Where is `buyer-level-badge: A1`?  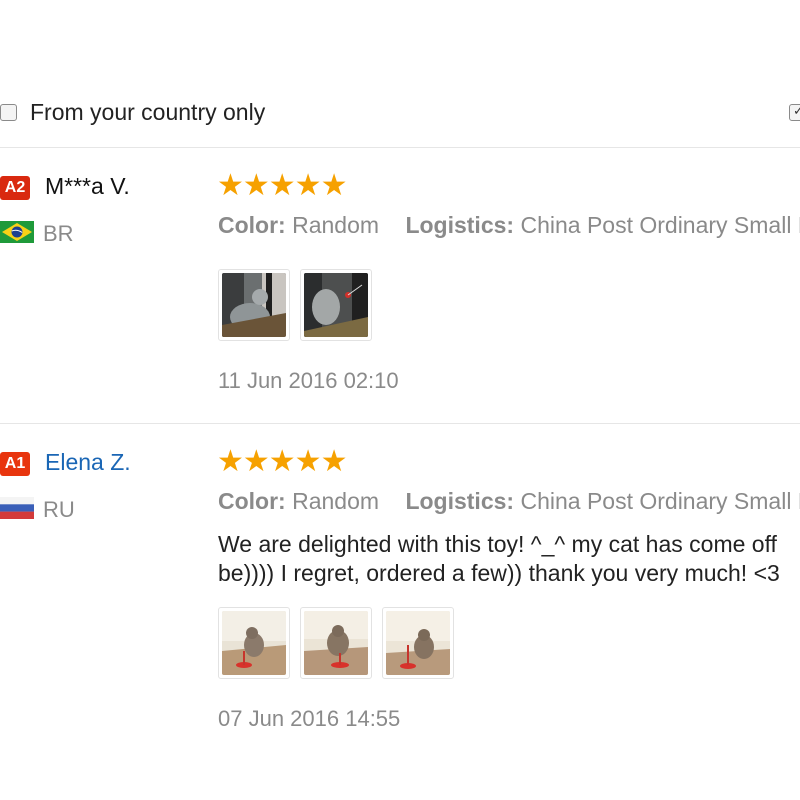
buyer-level-badge: A1 is located at coordinates (15, 464).